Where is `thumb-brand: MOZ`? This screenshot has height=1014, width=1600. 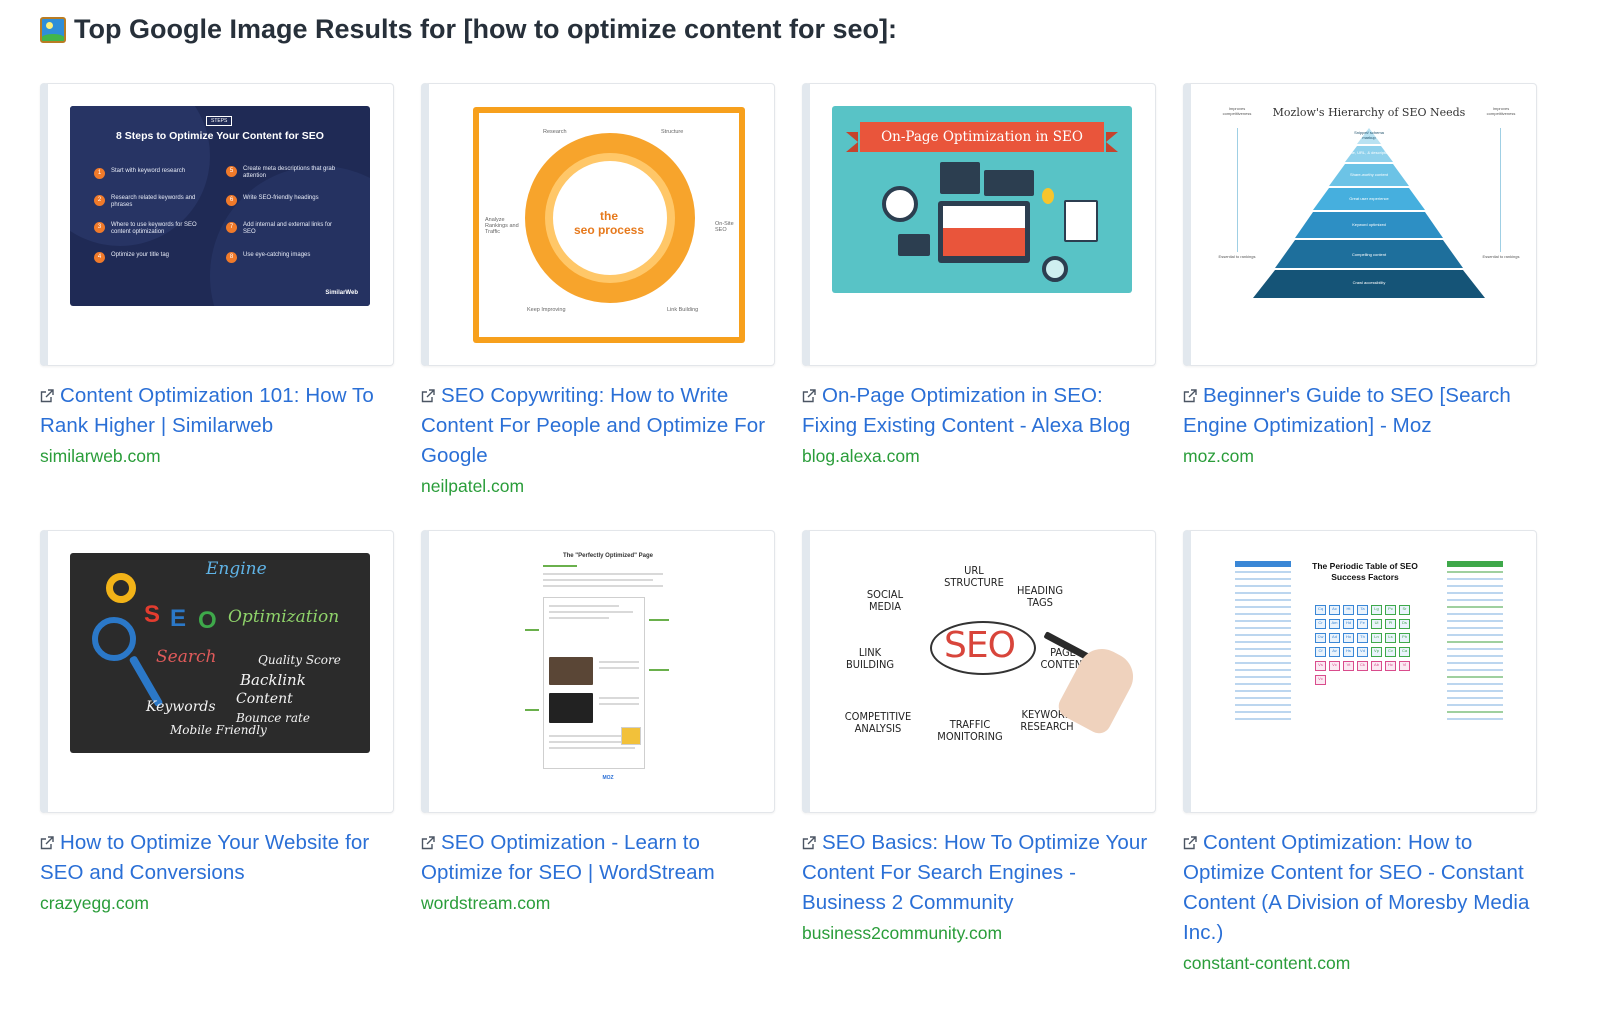
thumb-brand: MOZ is located at coordinates (608, 778).